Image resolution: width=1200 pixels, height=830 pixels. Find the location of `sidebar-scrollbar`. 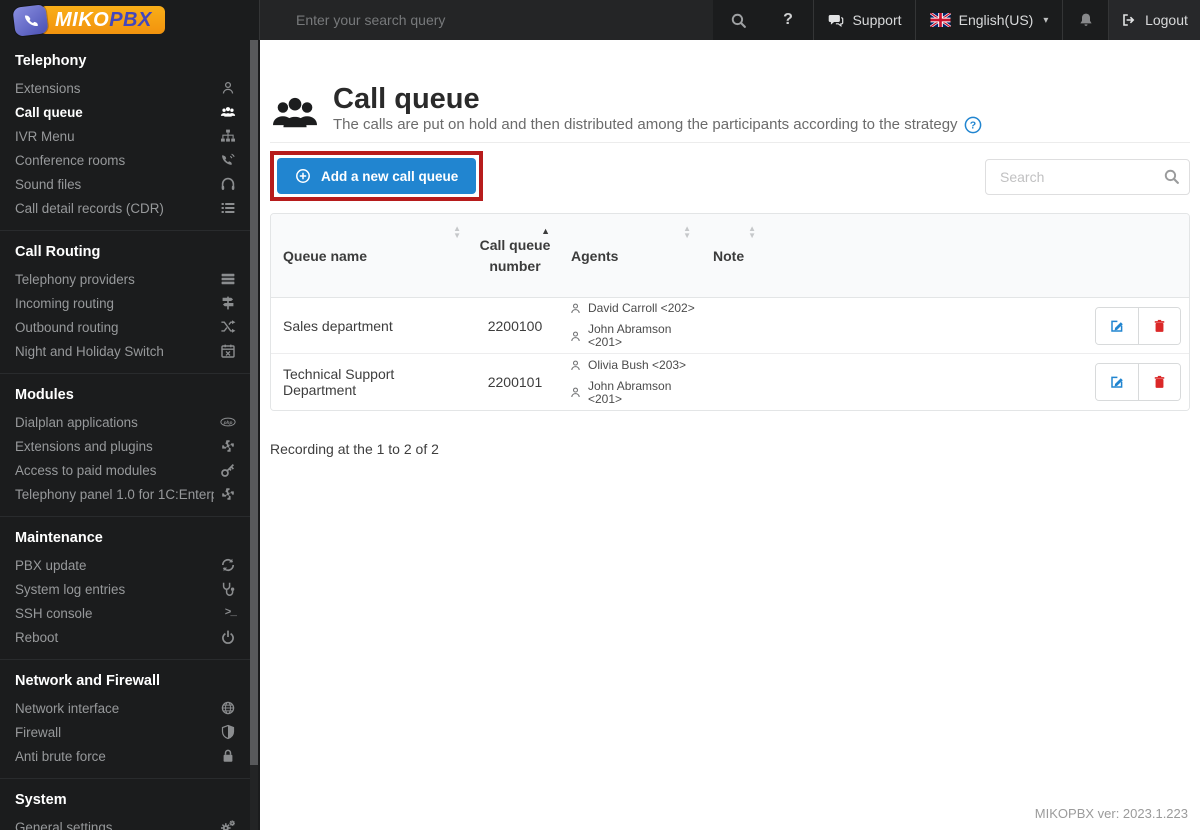

sidebar-scrollbar is located at coordinates (254, 435).